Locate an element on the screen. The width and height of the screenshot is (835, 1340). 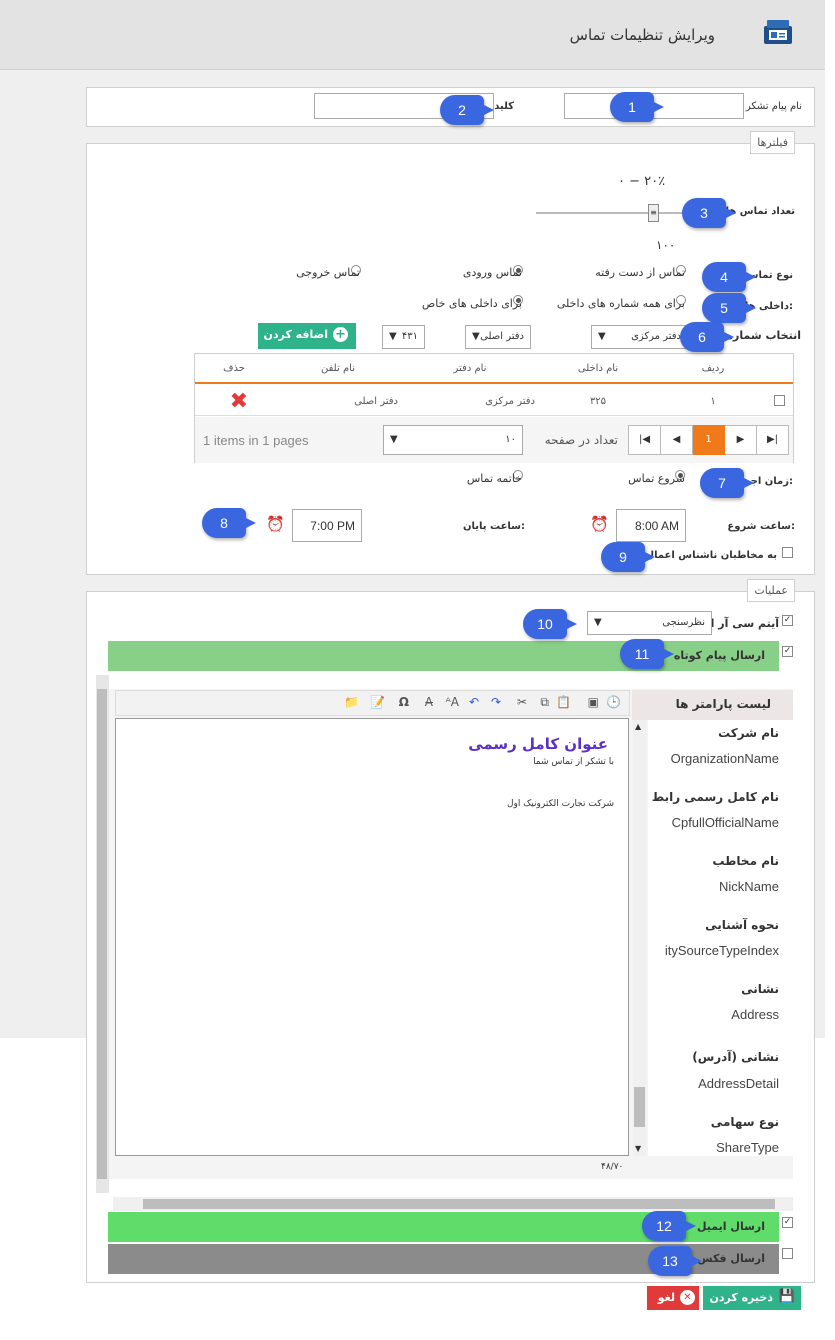
crm-select: ▼ نظرسنجی is located at coordinates (649, 623).